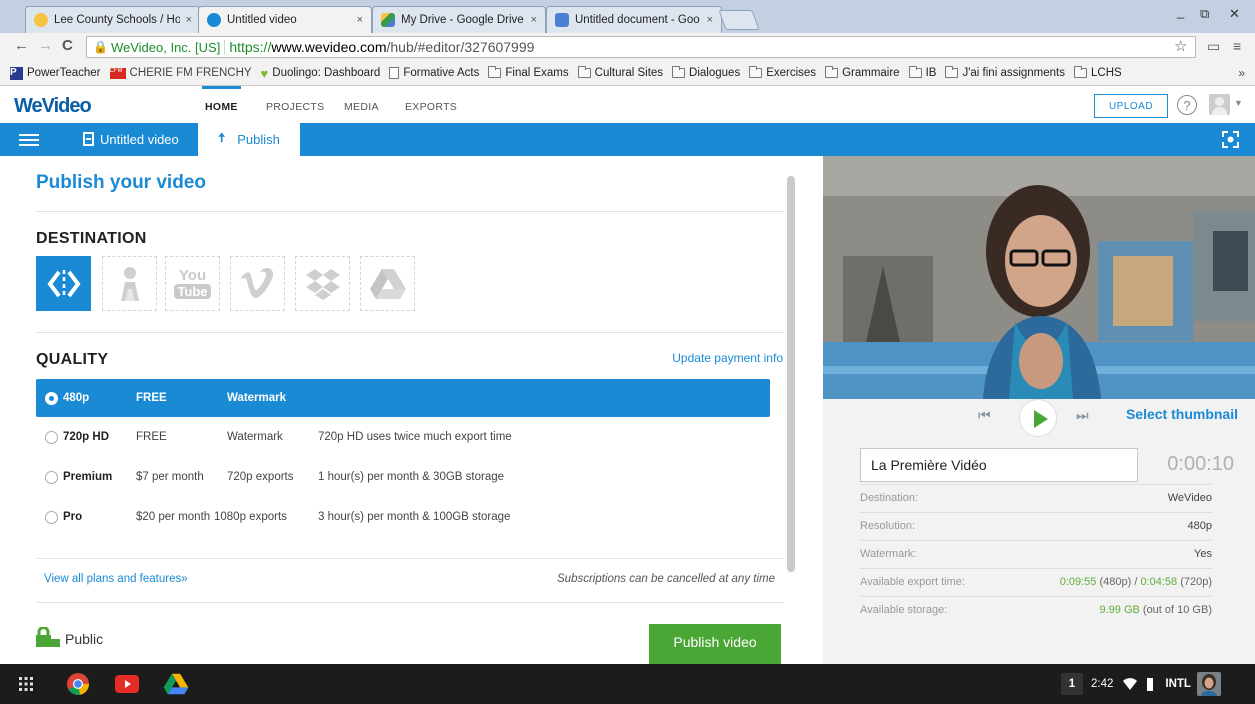 This screenshot has height=704, width=1255. What do you see at coordinates (715, 644) in the screenshot?
I see `publish-video-button: Publish video` at bounding box center [715, 644].